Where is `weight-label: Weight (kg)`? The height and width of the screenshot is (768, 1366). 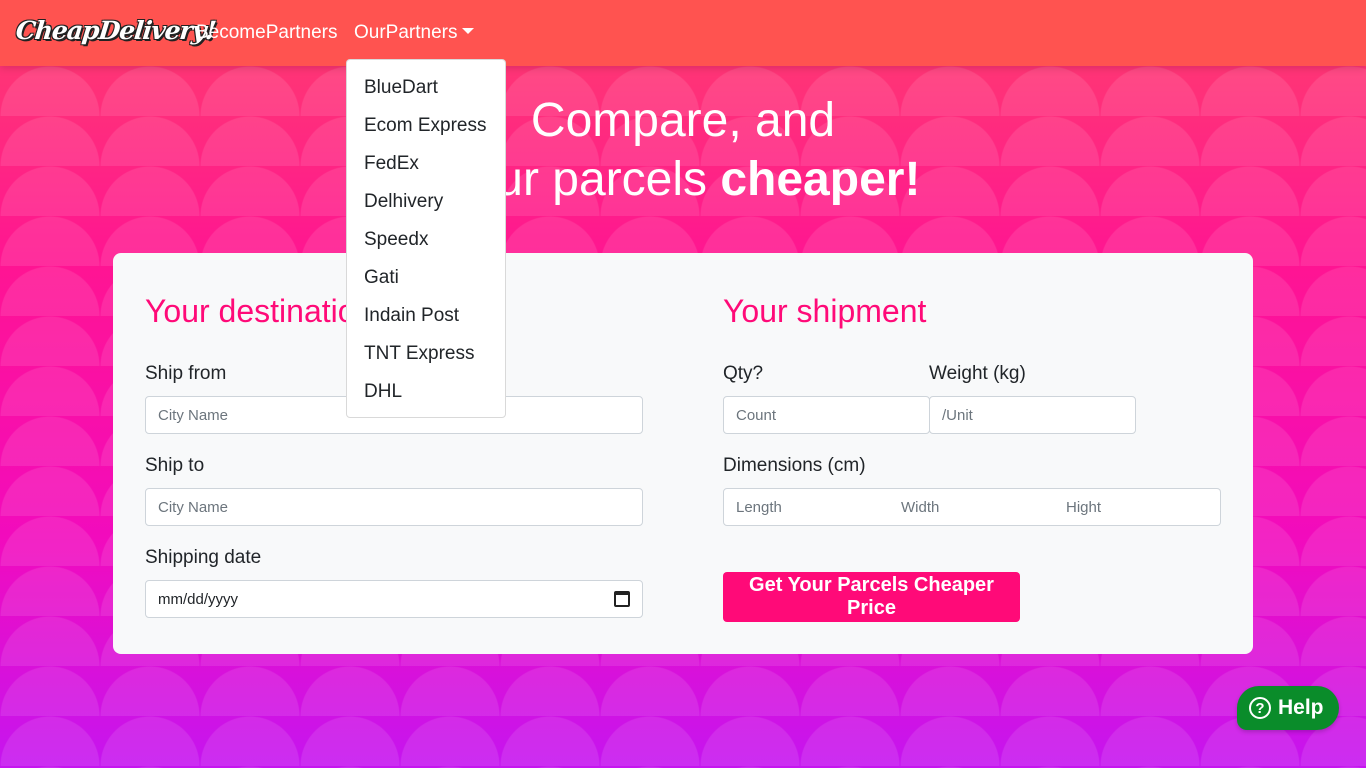 weight-label: Weight (kg) is located at coordinates (977, 373).